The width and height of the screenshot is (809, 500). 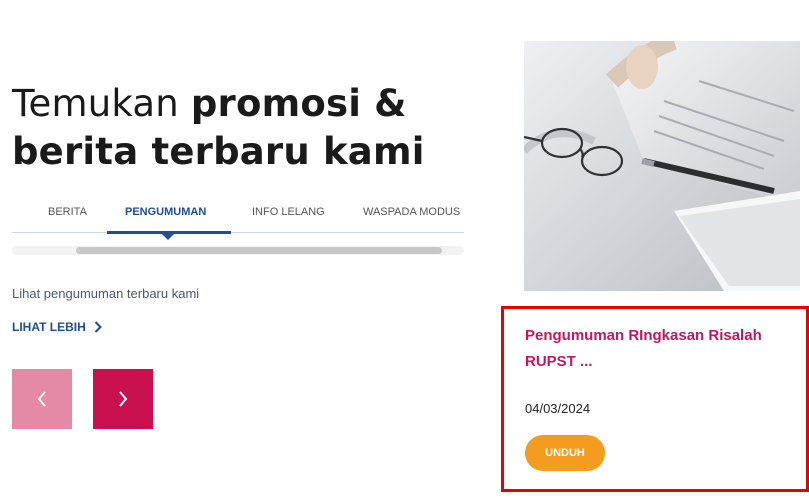 I want to click on tab-pengumuman: PENGUMUMAN, so click(x=165, y=212).